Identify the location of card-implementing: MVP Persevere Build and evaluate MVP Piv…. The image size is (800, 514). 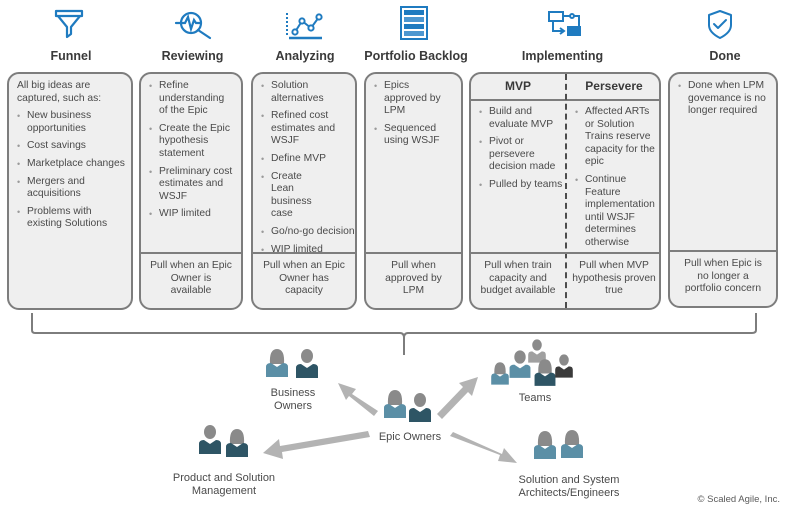
(565, 191).